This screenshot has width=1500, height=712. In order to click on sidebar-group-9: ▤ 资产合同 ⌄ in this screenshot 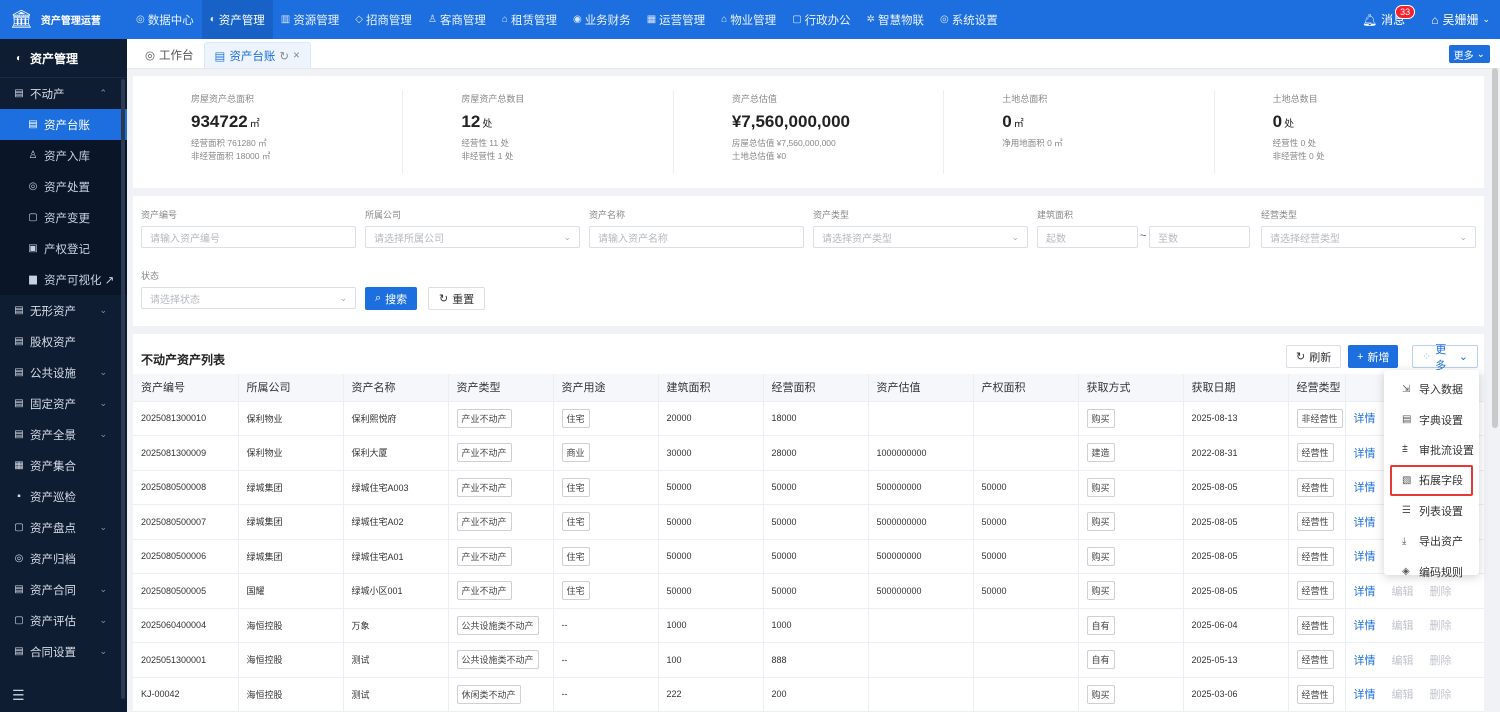, I will do `click(63, 589)`.